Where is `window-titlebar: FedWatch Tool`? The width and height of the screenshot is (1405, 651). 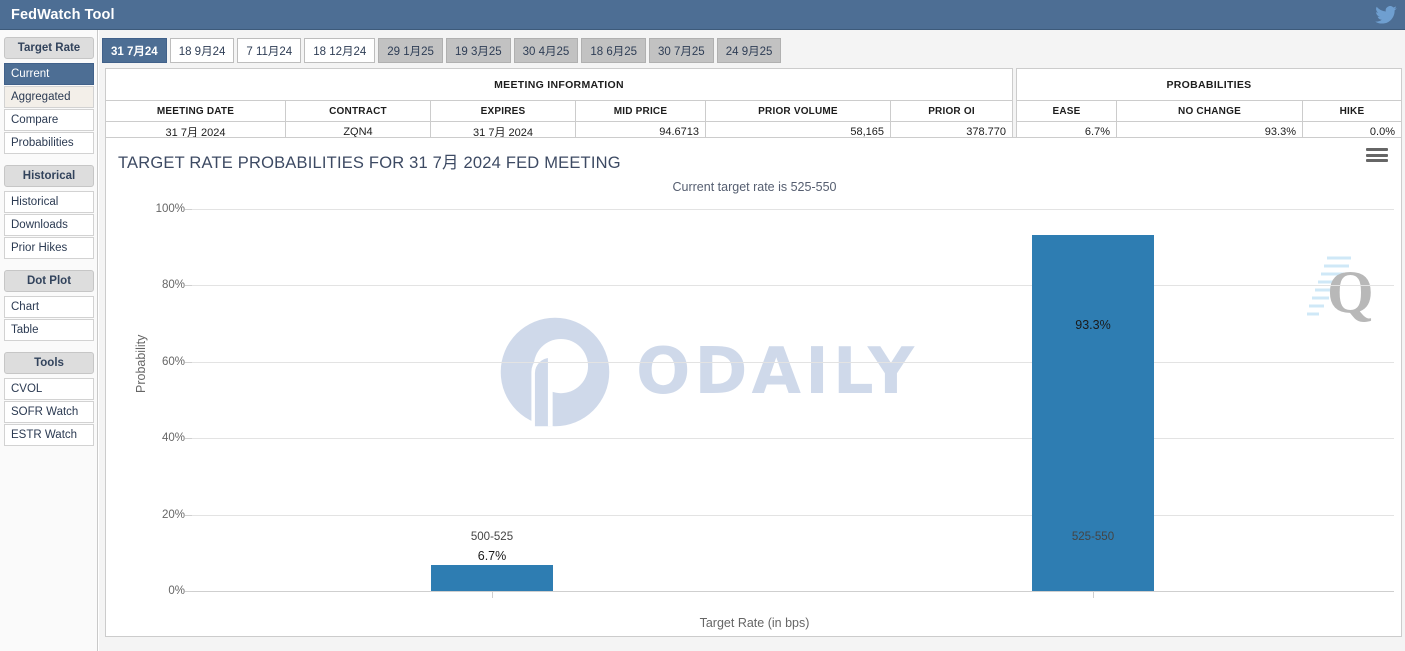 window-titlebar: FedWatch Tool is located at coordinates (702, 15).